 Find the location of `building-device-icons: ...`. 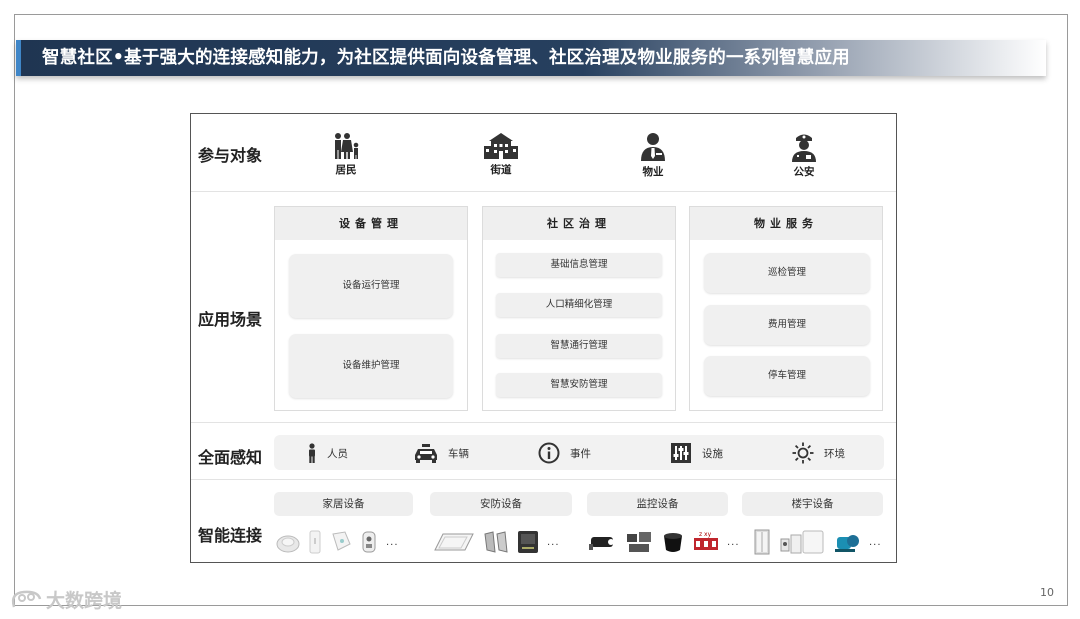

building-device-icons: ... is located at coordinates (817, 542).